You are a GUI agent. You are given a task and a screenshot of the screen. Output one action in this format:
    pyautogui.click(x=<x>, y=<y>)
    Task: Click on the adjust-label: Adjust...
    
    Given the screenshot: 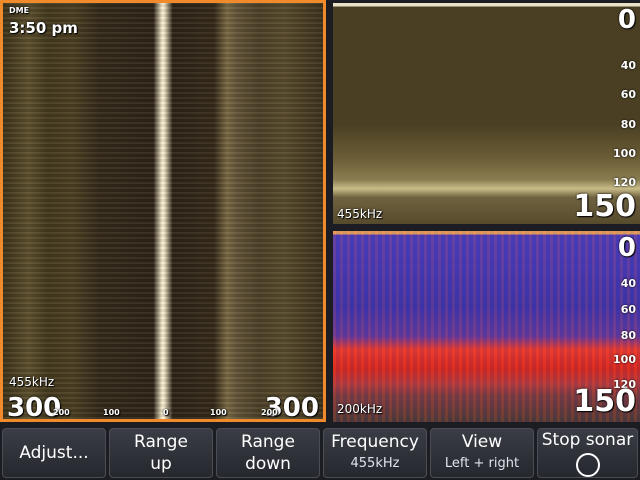 What is the action you would take?
    pyautogui.click(x=54, y=453)
    